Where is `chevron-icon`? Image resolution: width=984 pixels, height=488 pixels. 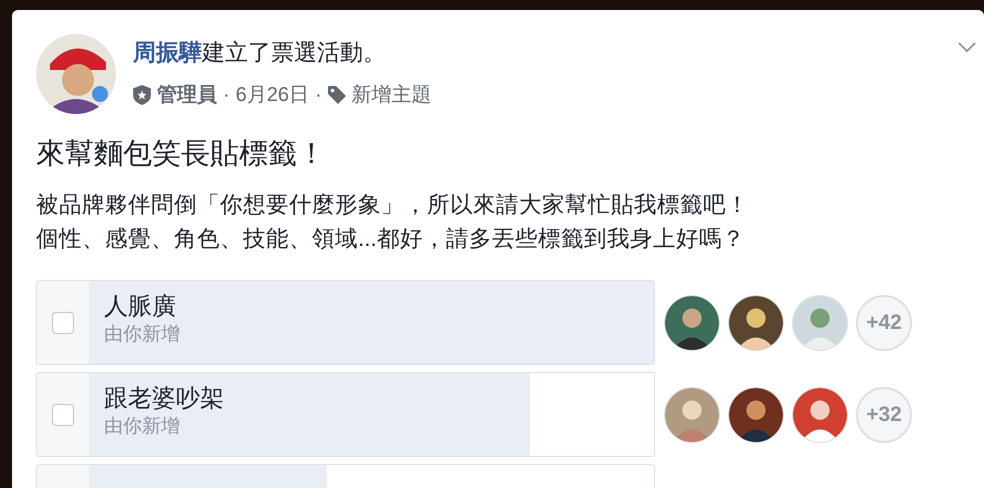
chevron-icon is located at coordinates (967, 47).